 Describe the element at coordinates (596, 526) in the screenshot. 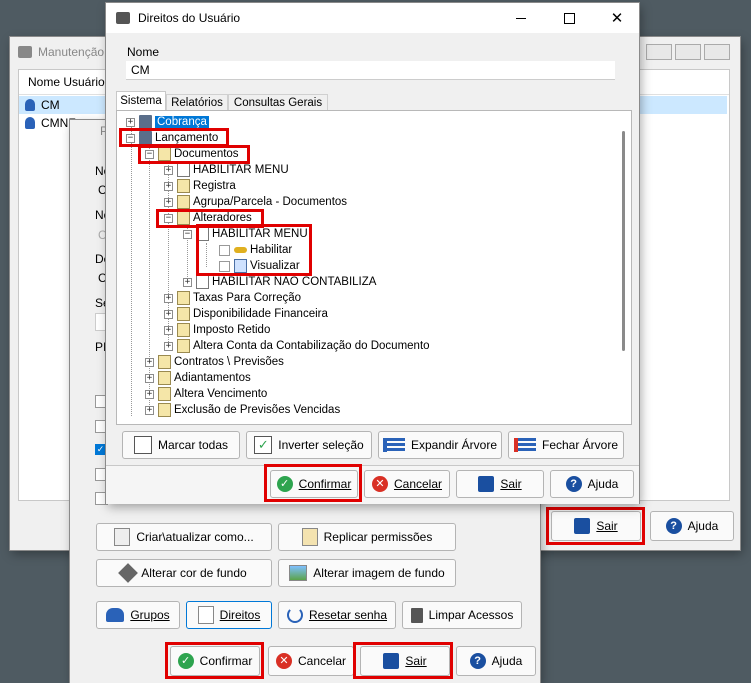

I see `bg-sair-button: Sair` at that location.